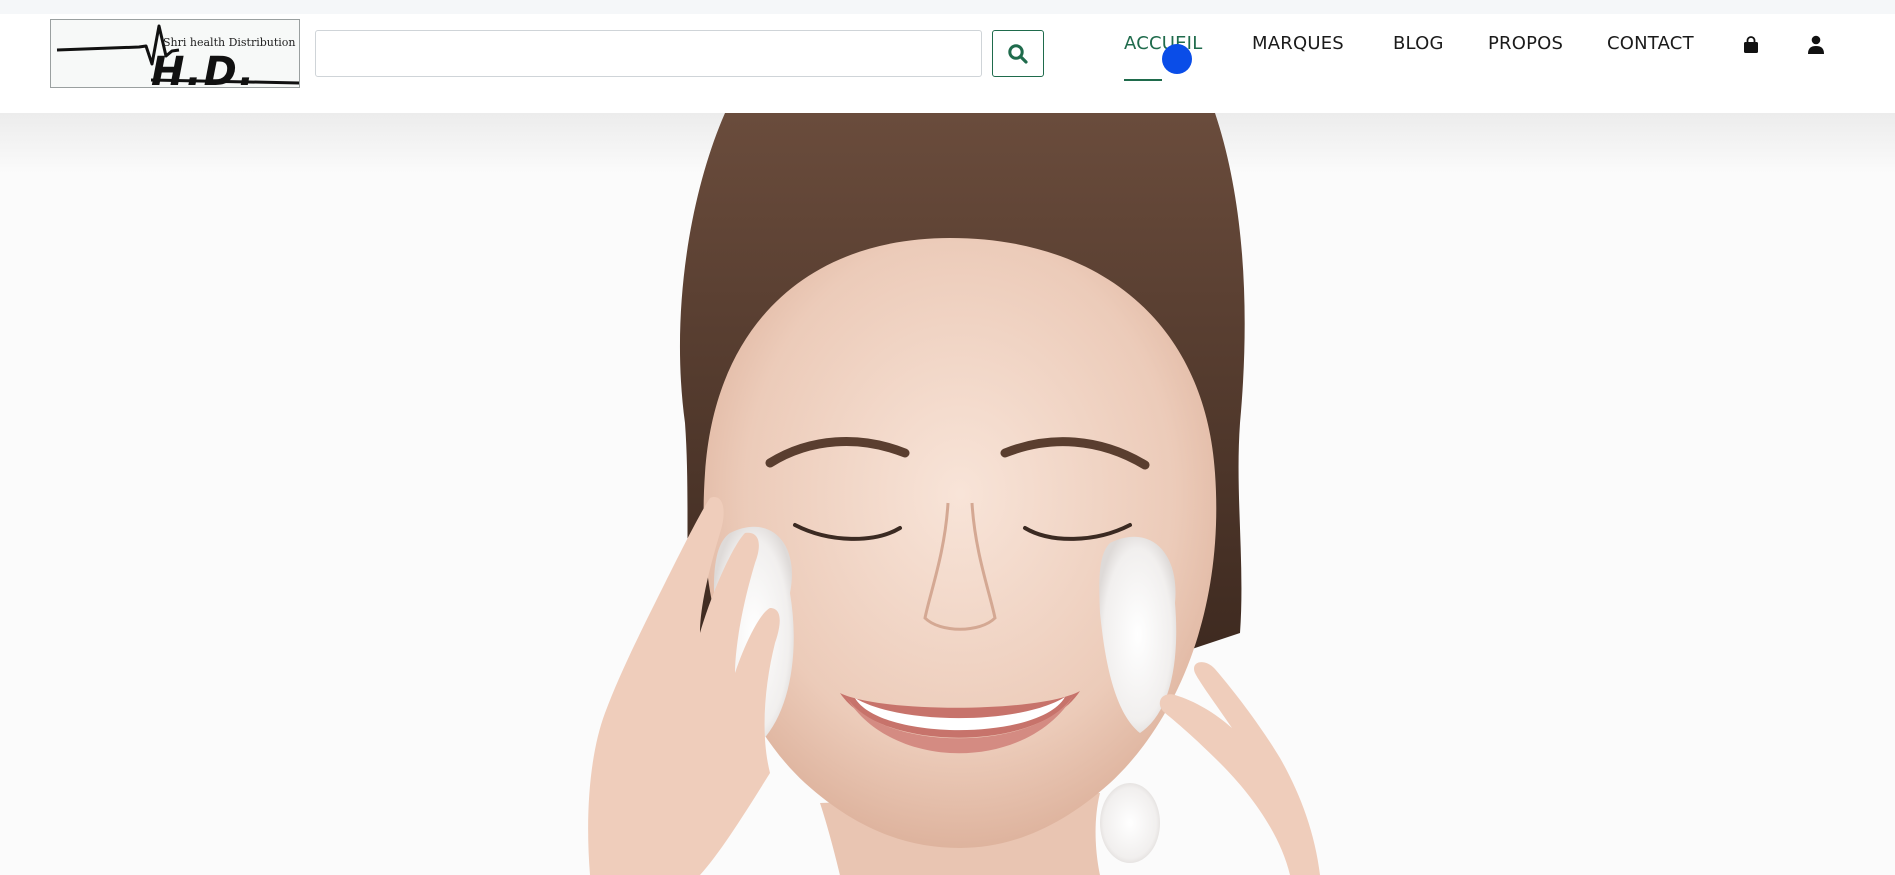 The image size is (1895, 875). I want to click on shopping-bag-icon, so click(1751, 44).